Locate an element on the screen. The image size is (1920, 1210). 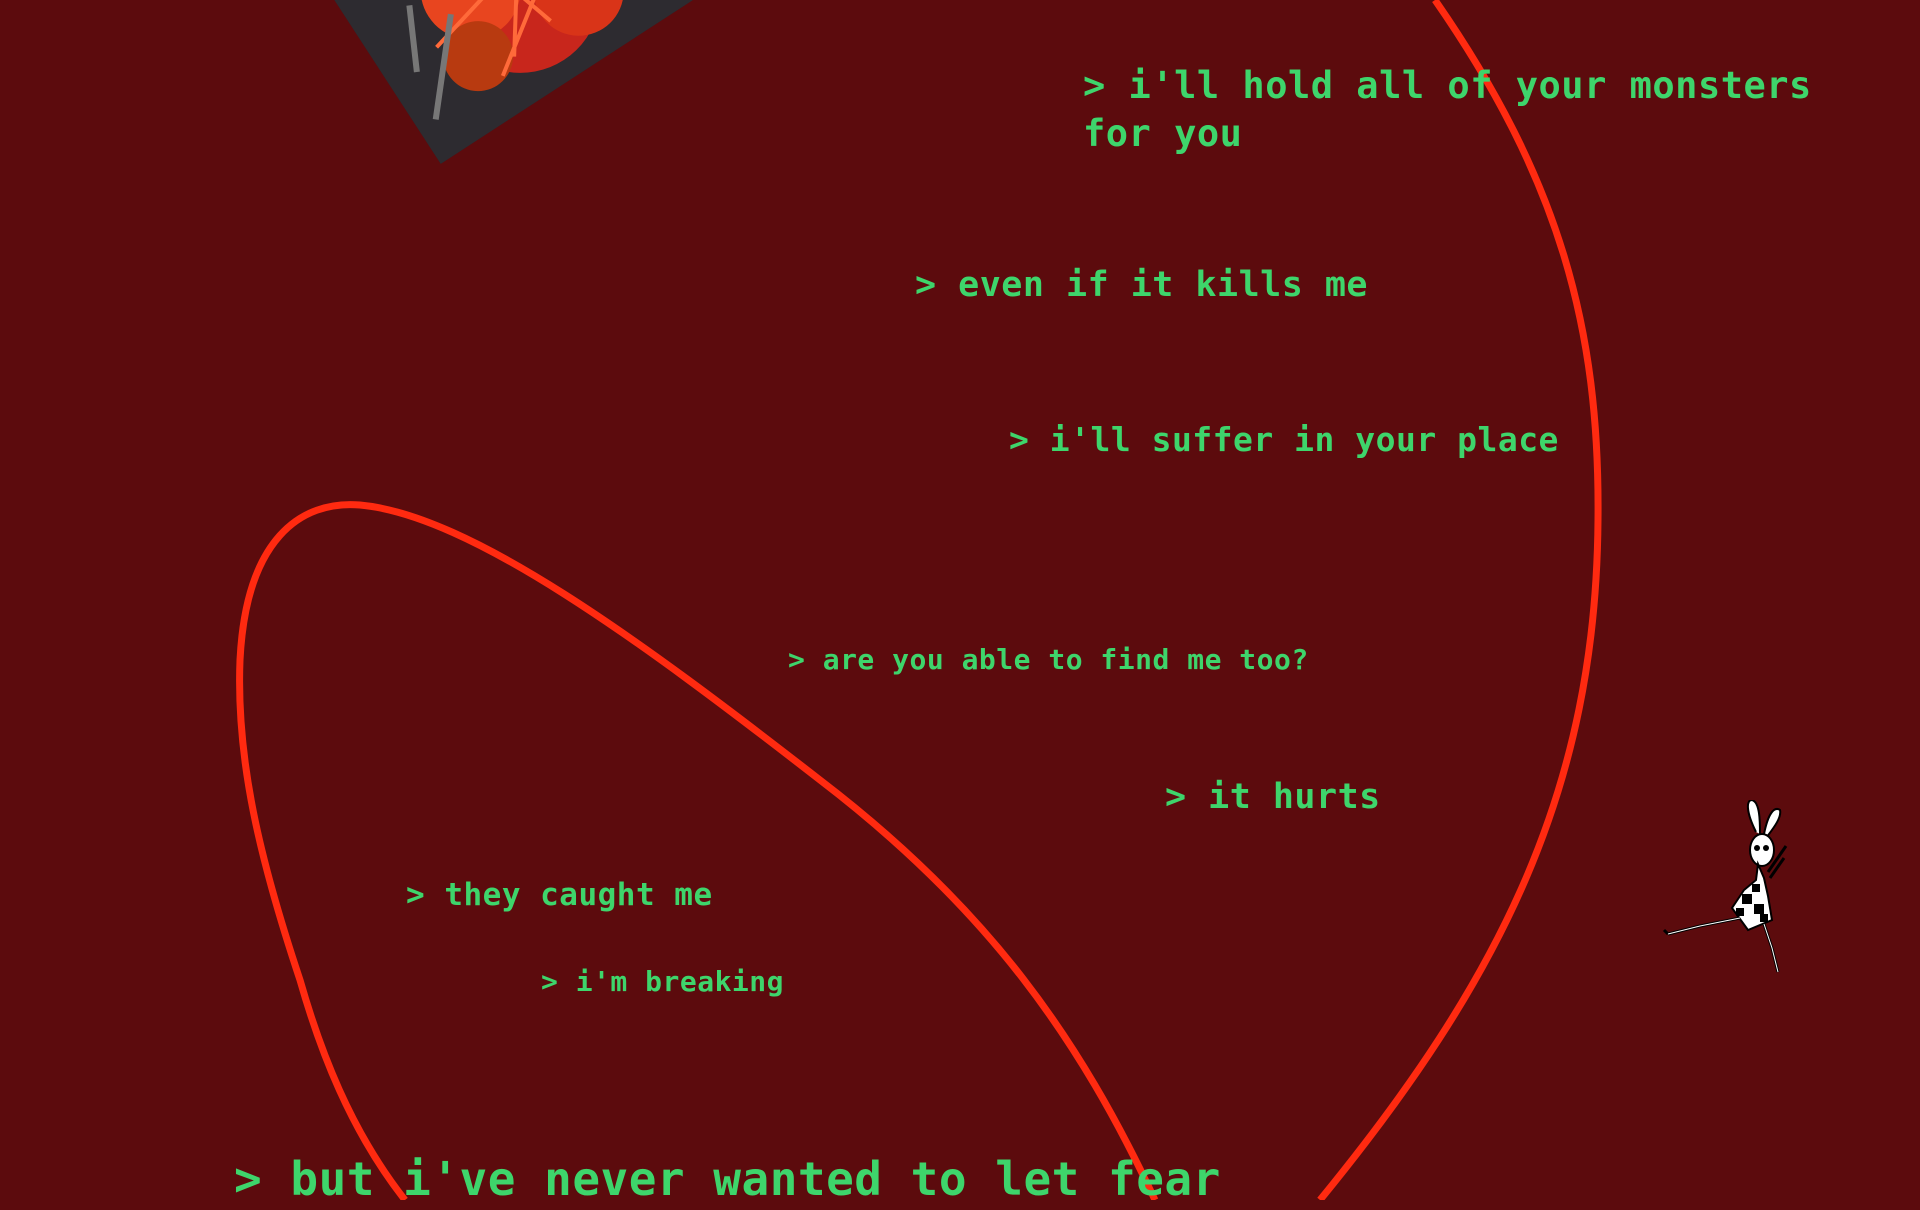
large-loop-curve is located at coordinates (1459, 600).